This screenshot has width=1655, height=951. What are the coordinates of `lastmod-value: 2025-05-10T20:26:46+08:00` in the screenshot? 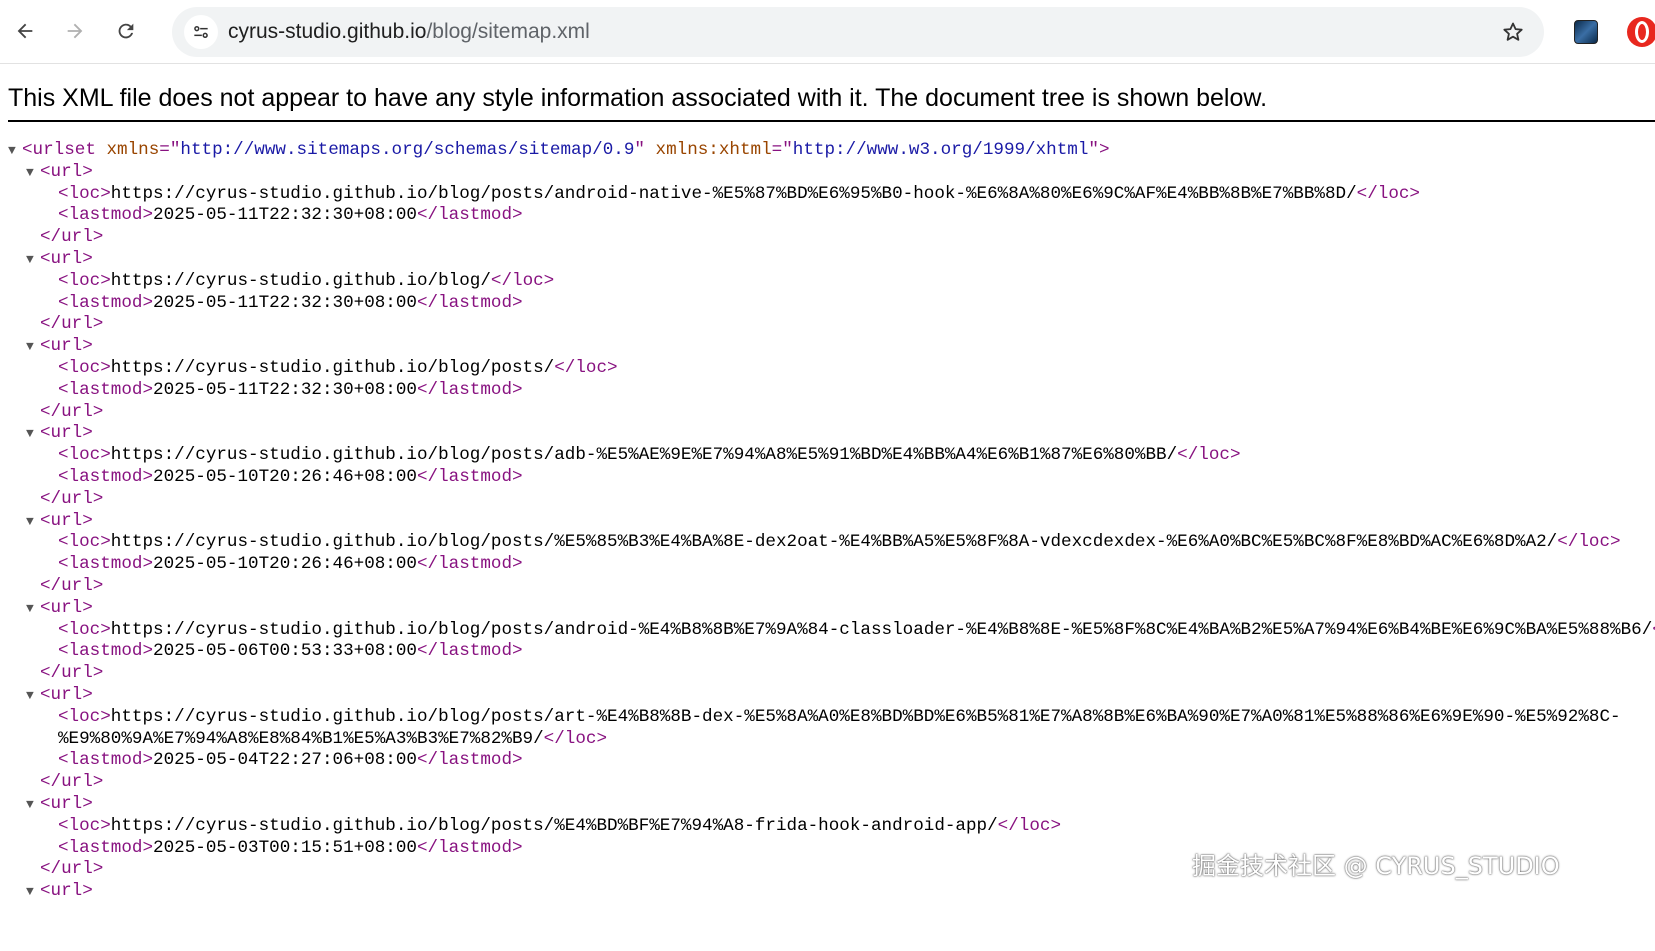 It's located at (285, 564).